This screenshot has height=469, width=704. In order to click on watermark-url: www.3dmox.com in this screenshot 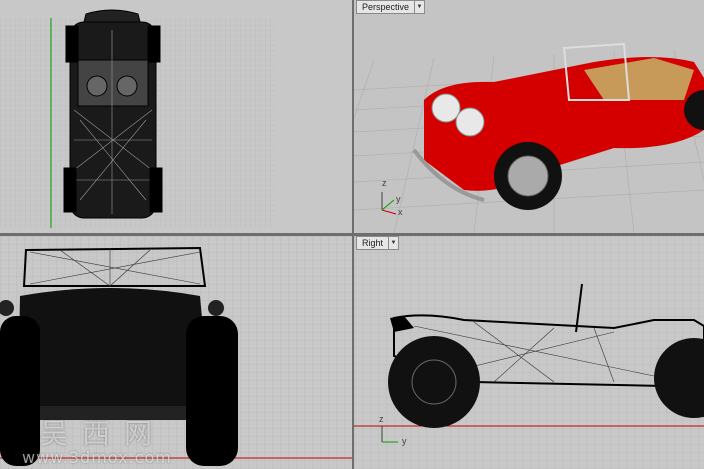, I will do `click(97, 457)`.